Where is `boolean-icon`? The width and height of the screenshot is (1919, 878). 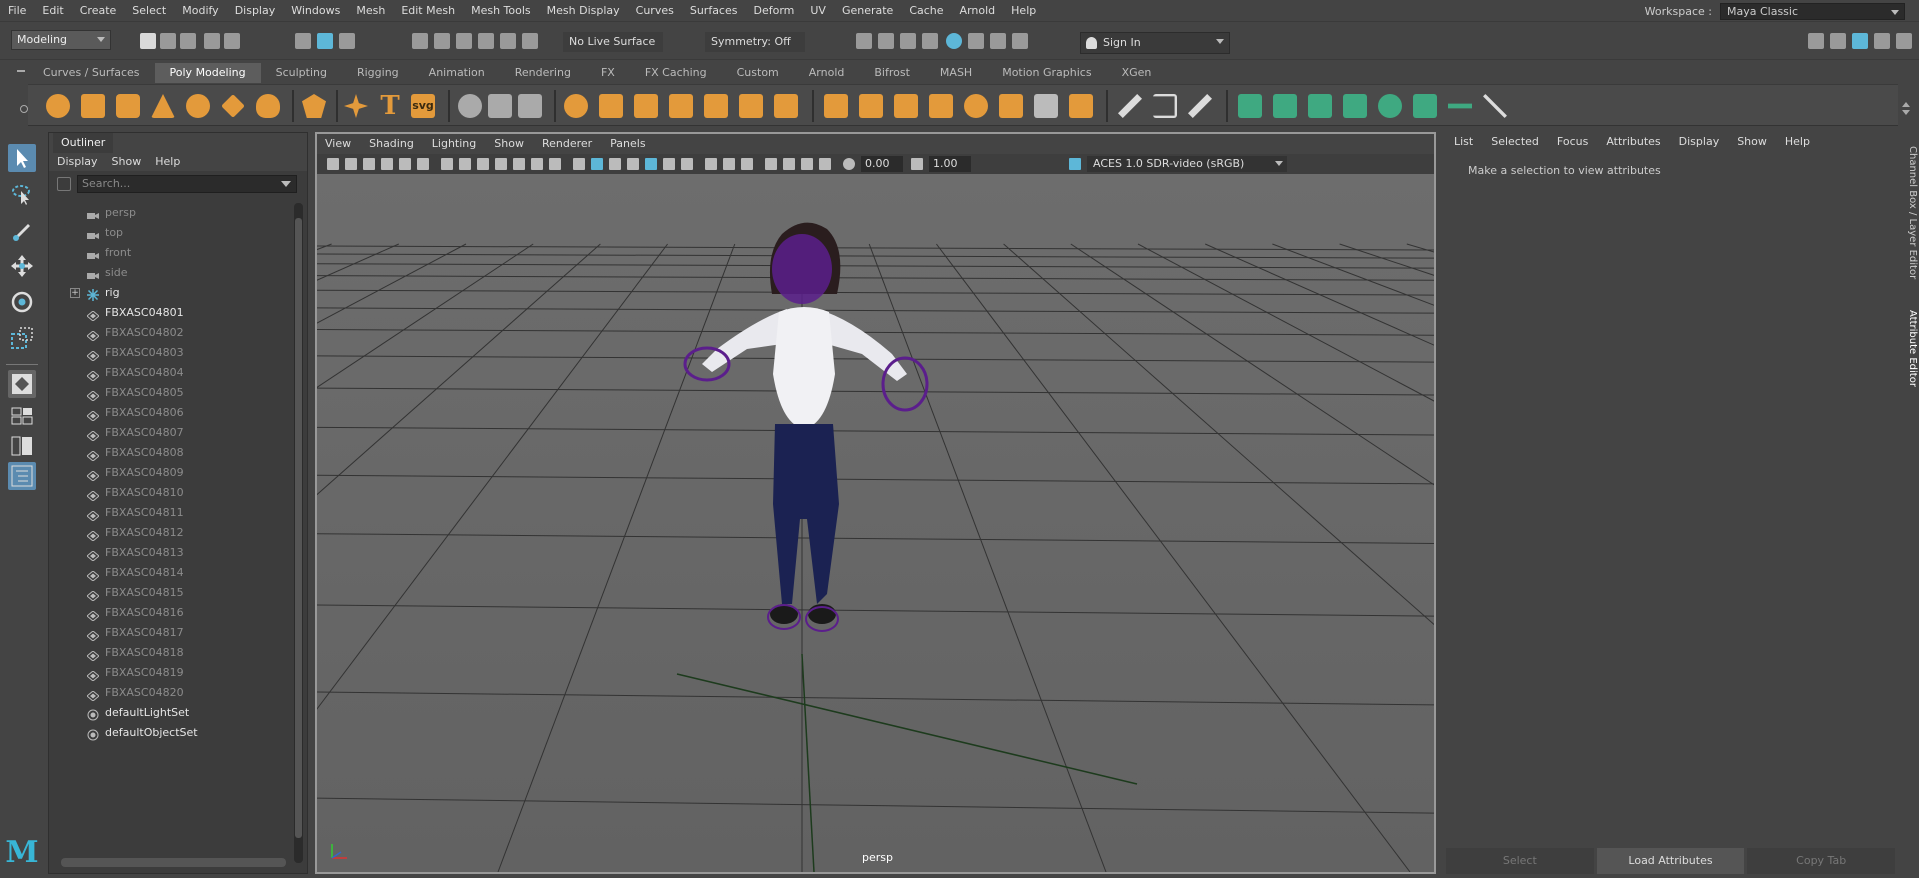 boolean-icon is located at coordinates (646, 106).